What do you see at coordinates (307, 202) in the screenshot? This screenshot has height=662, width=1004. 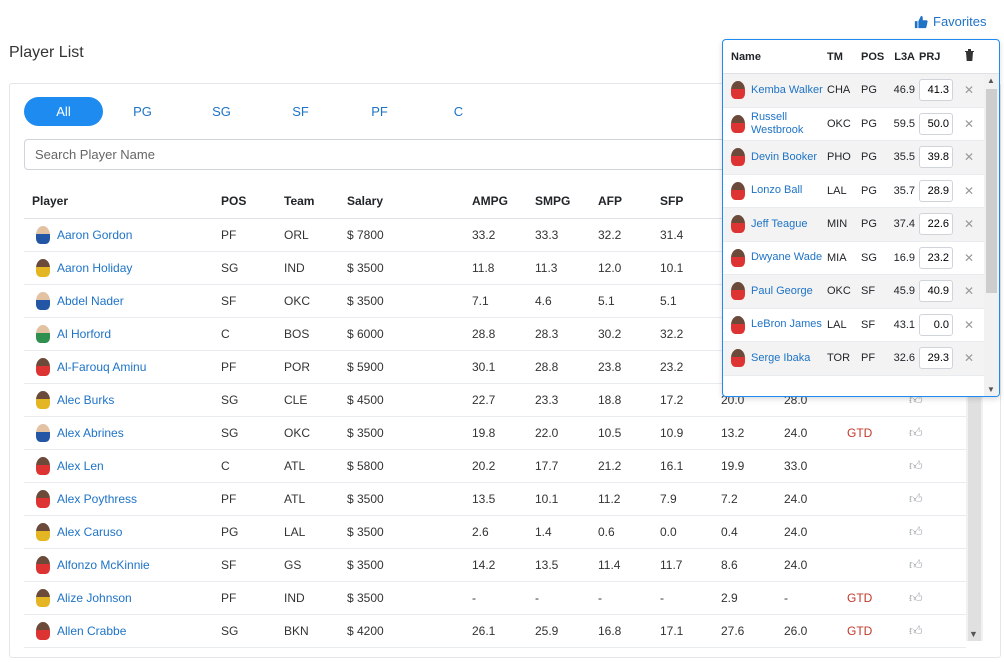 I see `header-team: Team` at bounding box center [307, 202].